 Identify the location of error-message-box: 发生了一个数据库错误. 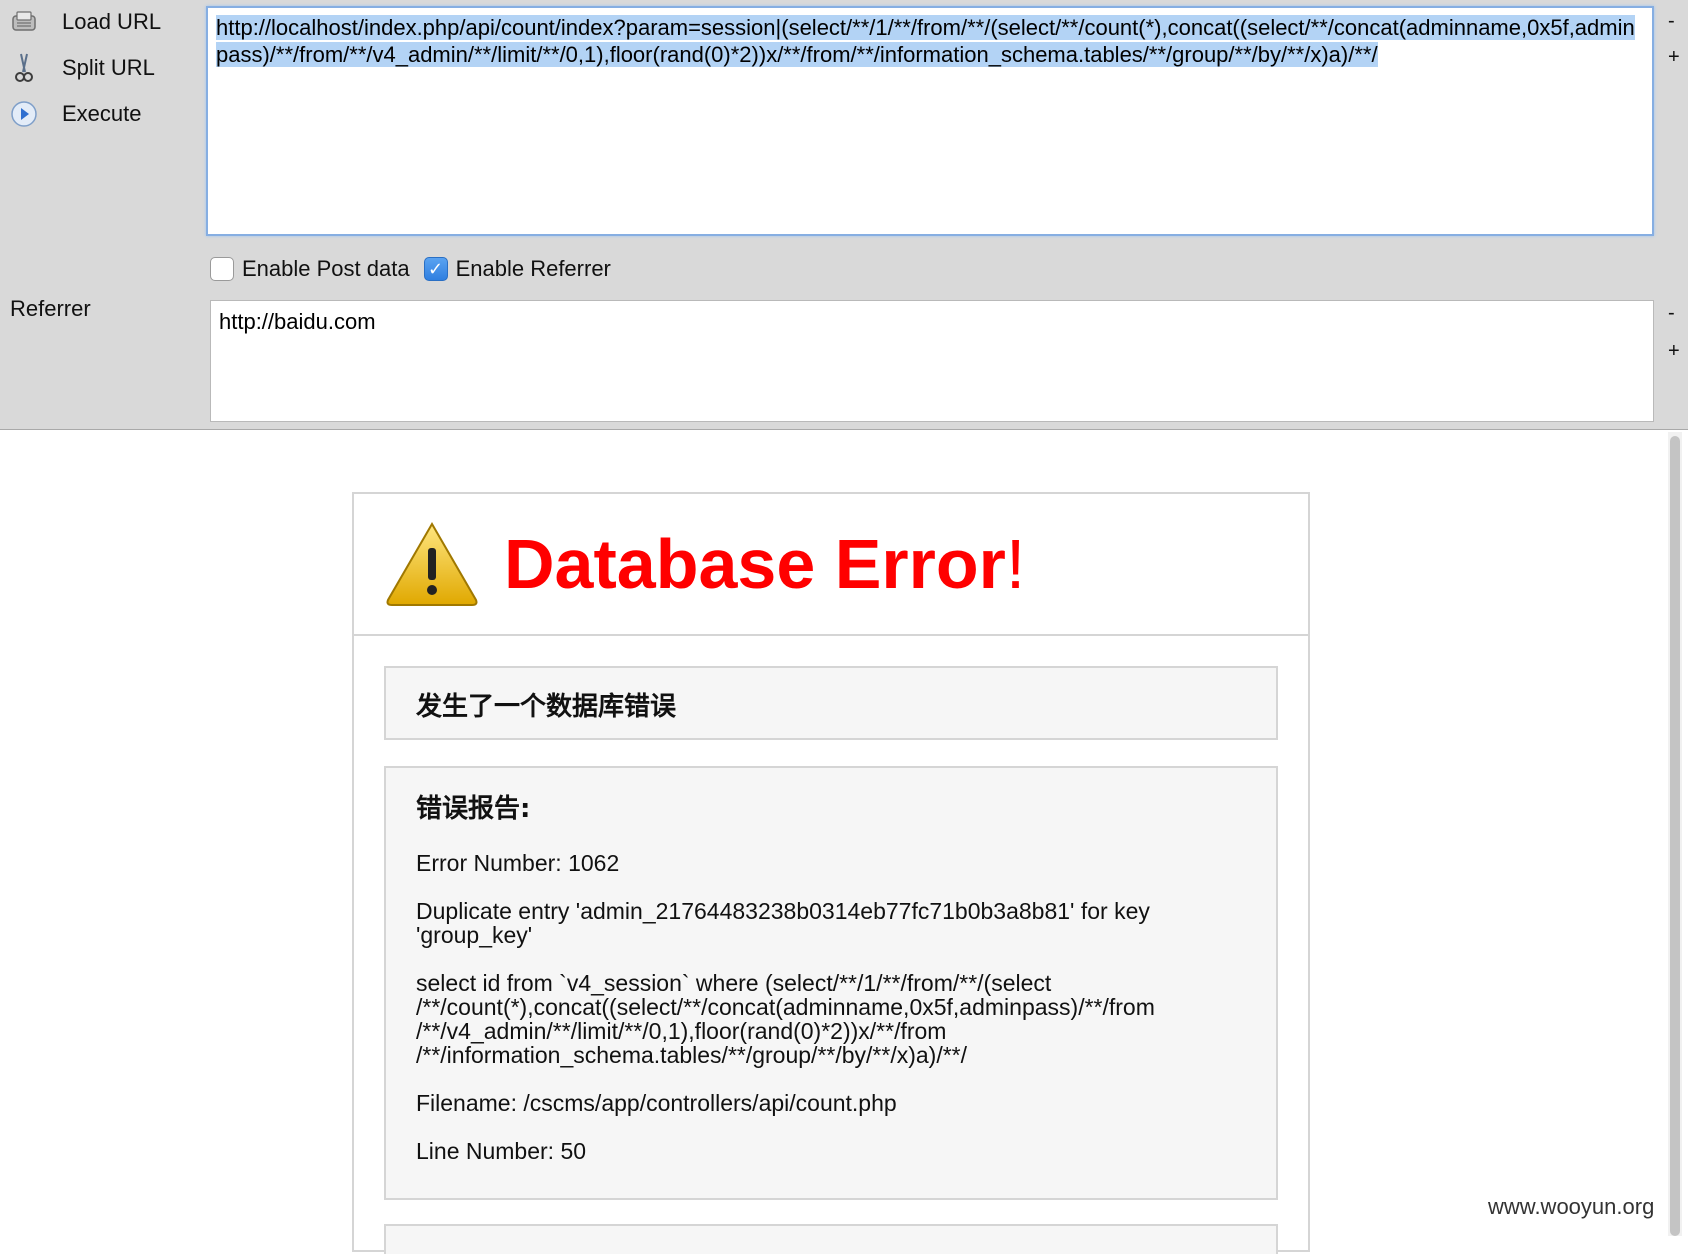
(831, 703).